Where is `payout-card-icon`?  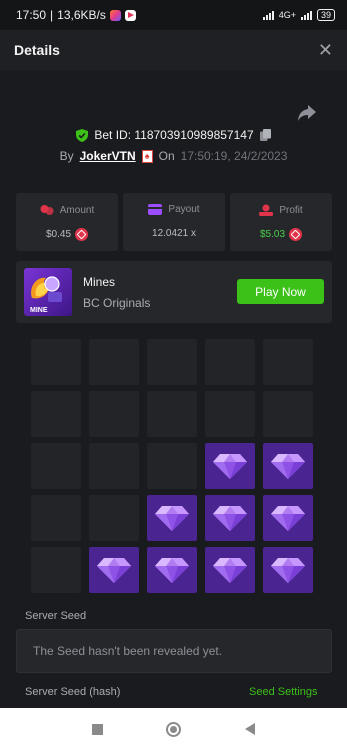
payout-card-icon is located at coordinates (155, 209).